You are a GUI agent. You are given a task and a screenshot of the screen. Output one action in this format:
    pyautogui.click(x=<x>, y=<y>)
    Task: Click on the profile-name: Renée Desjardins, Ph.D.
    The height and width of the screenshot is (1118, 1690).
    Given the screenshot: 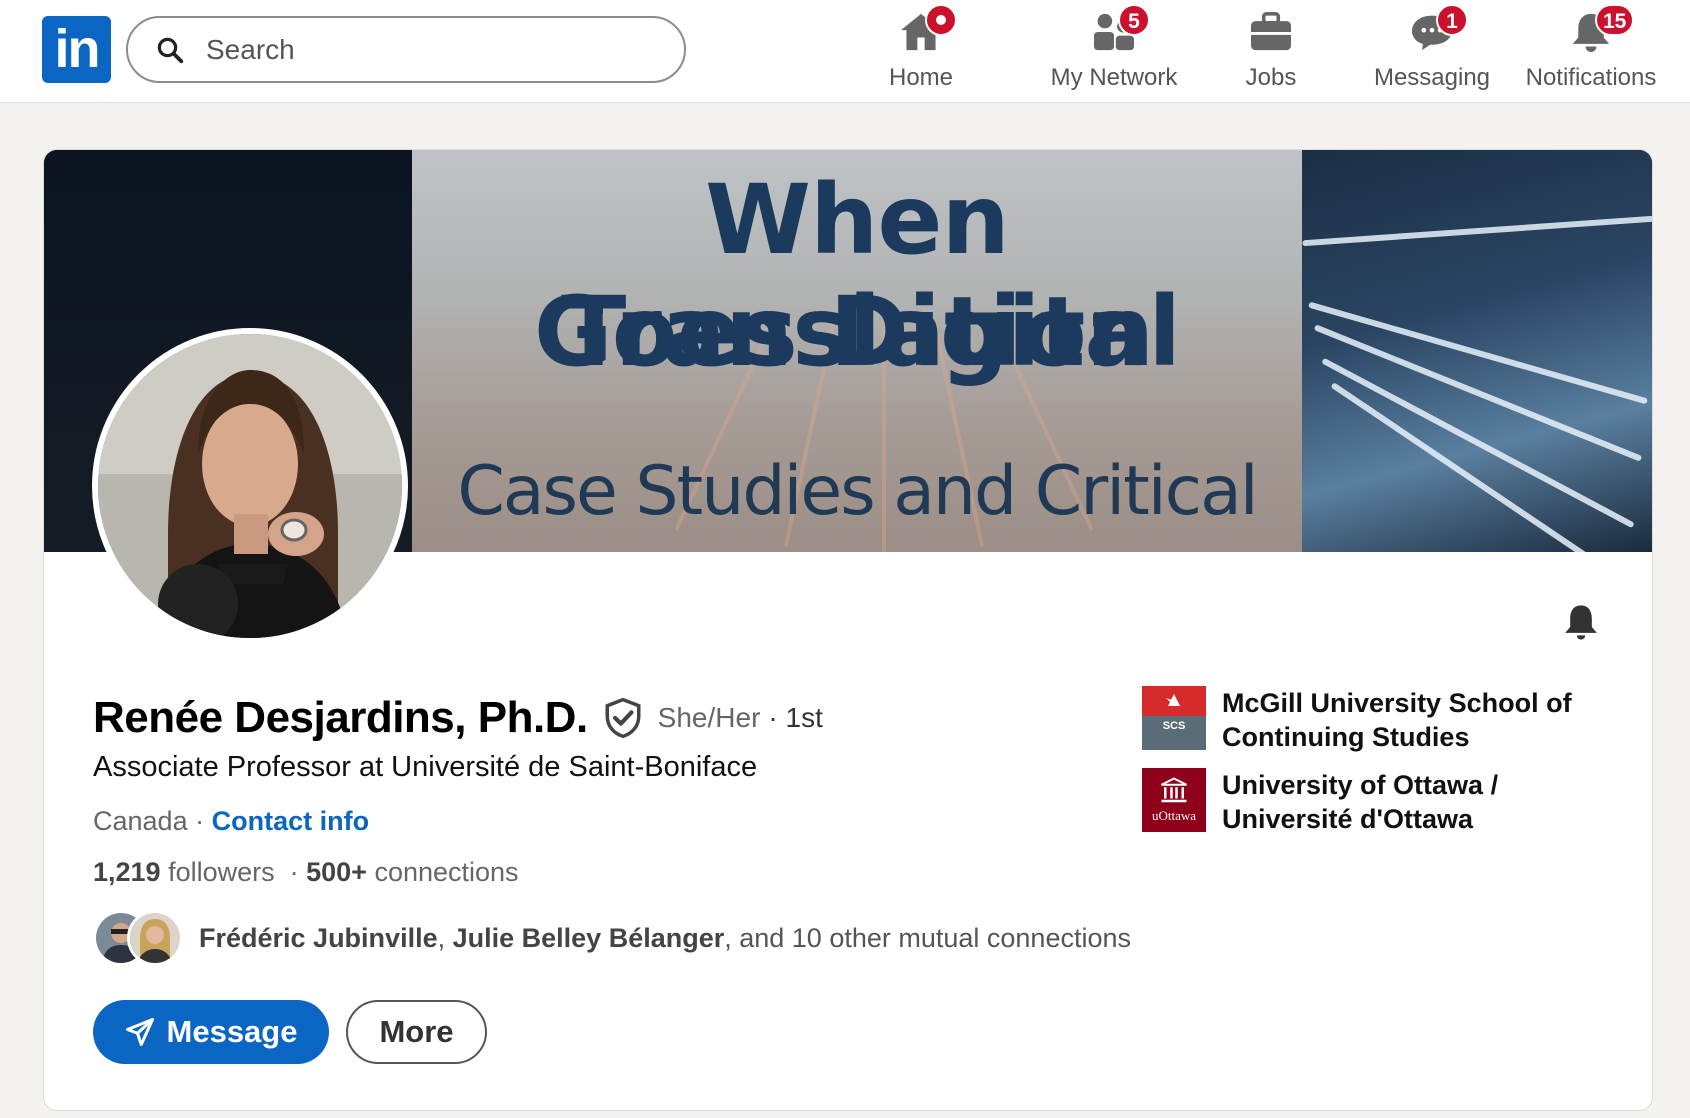 What is the action you would take?
    pyautogui.click(x=340, y=717)
    